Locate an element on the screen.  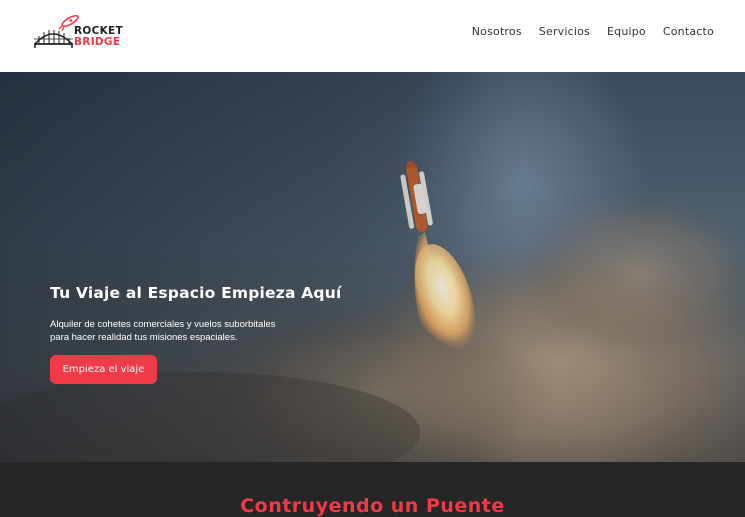
brand-logo: ROCKET BRIDGE is located at coordinates (83, 32).